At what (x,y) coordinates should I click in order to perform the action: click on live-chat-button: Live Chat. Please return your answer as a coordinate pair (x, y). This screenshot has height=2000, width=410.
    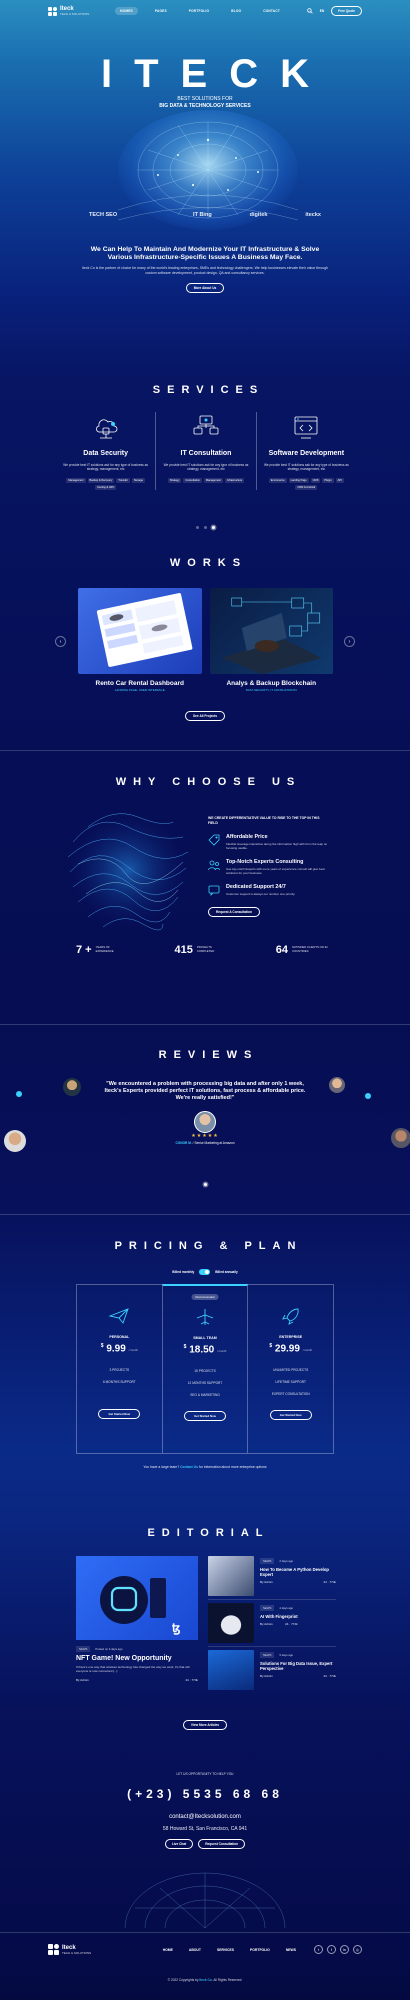
    Looking at the image, I should click on (179, 1844).